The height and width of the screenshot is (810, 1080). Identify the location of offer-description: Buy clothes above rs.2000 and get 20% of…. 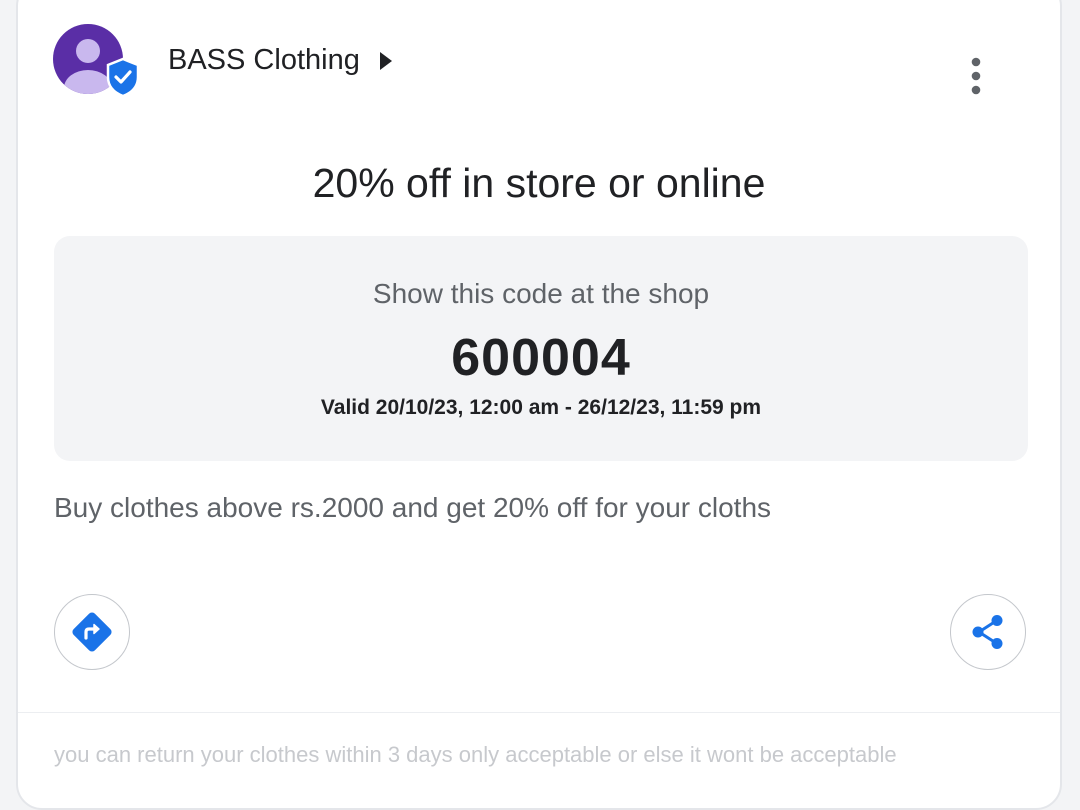
(413, 507).